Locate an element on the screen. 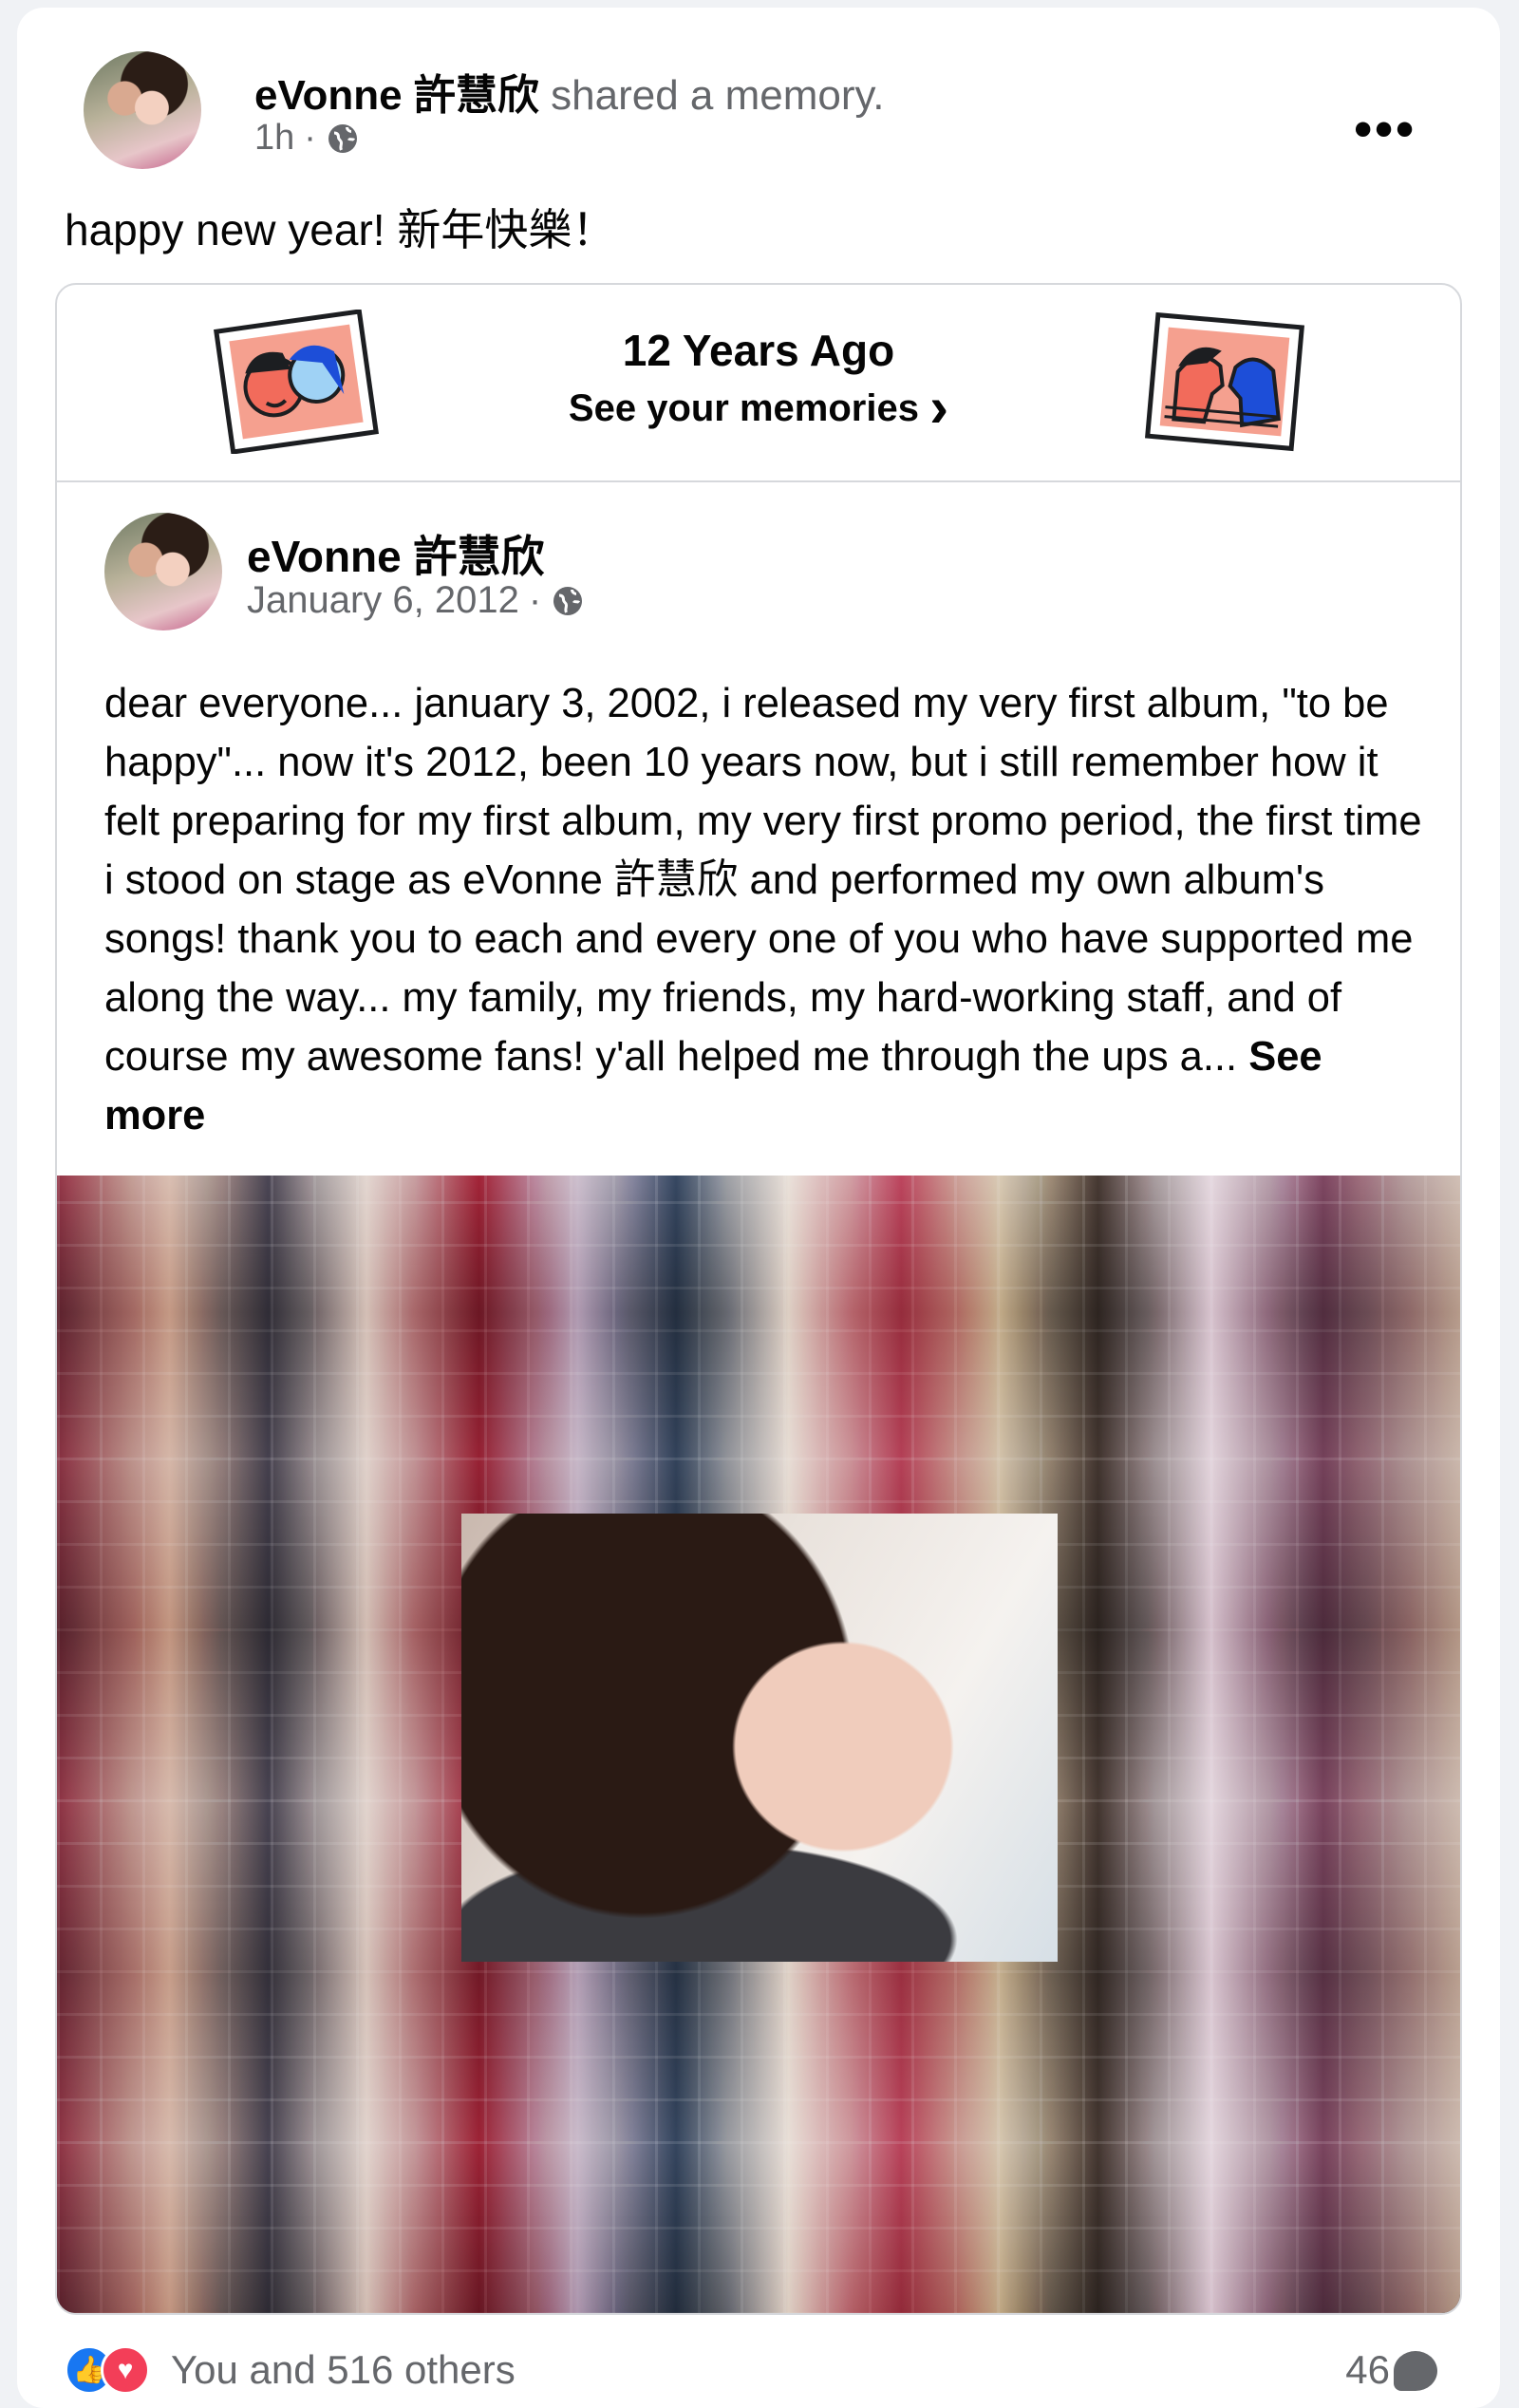  more-options-icon: ••• is located at coordinates (1385, 129).